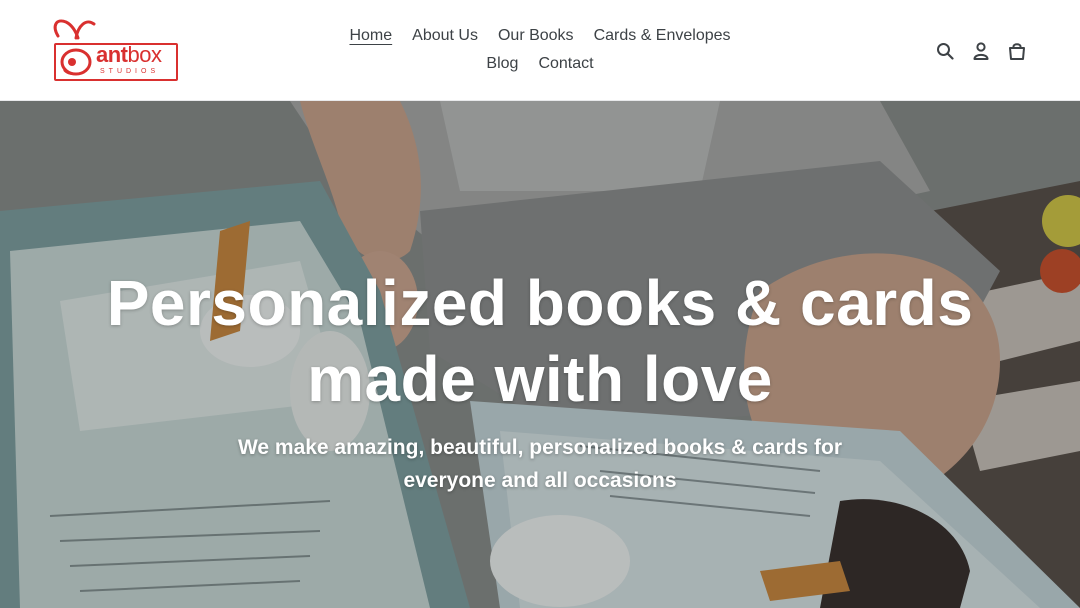 Image resolution: width=1080 pixels, height=608 pixels. Describe the element at coordinates (662, 36) in the screenshot. I see `nav-item-cards-envelopes: Cards & Envelopes` at that location.